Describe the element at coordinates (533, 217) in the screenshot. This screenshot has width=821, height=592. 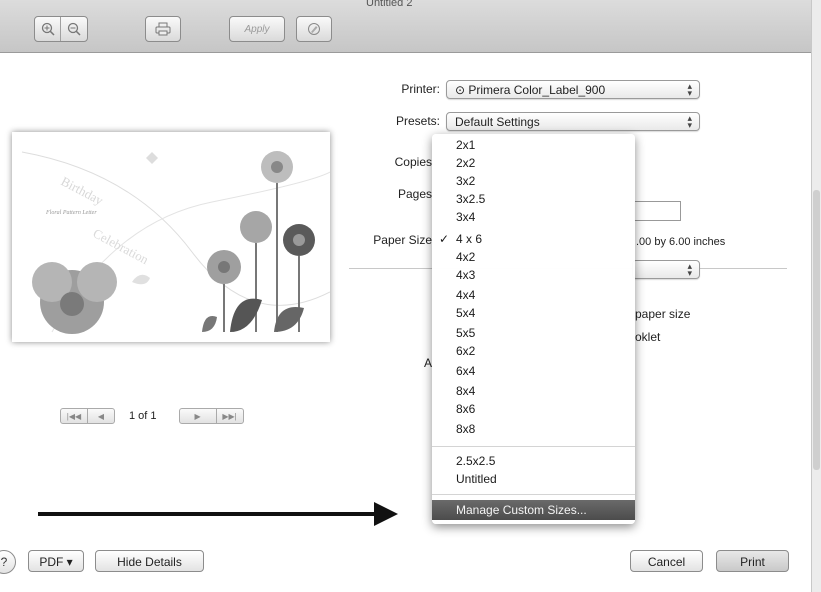
I see `menu-item-3x4: 3x4` at that location.